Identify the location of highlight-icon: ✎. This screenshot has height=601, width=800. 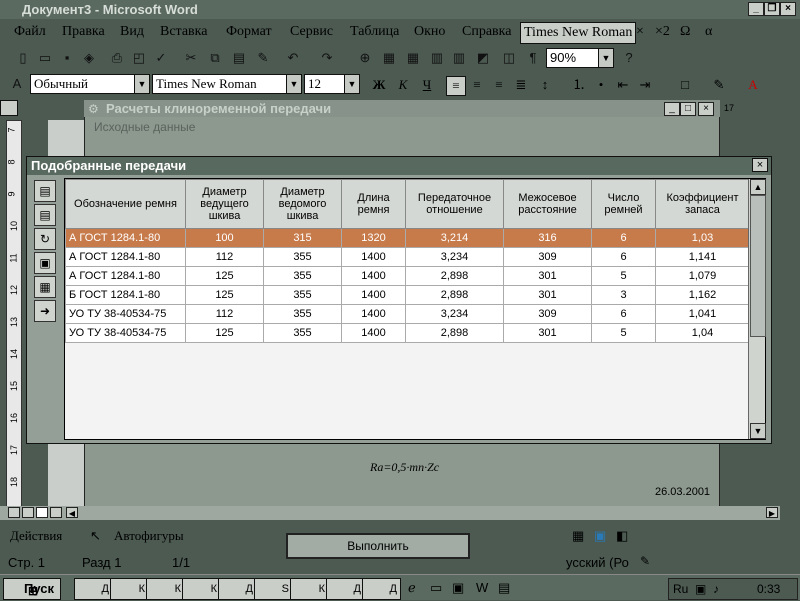
(719, 85).